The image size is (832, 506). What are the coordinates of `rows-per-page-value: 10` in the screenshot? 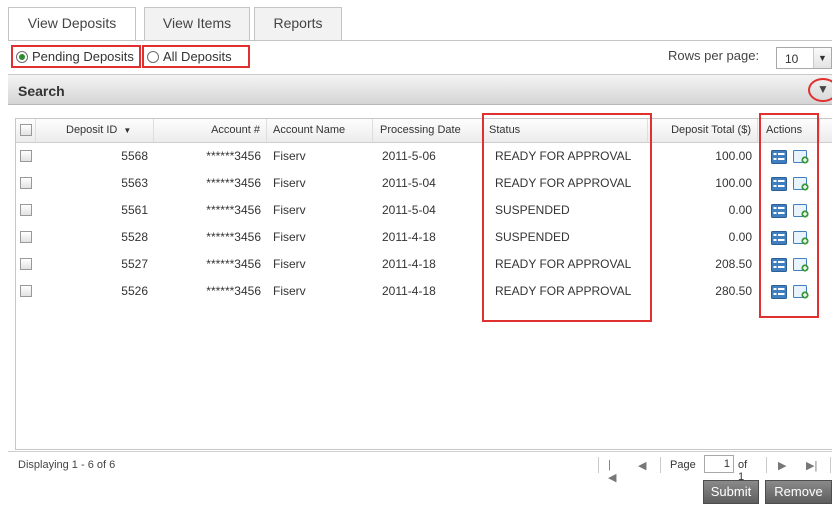 It's located at (792, 59).